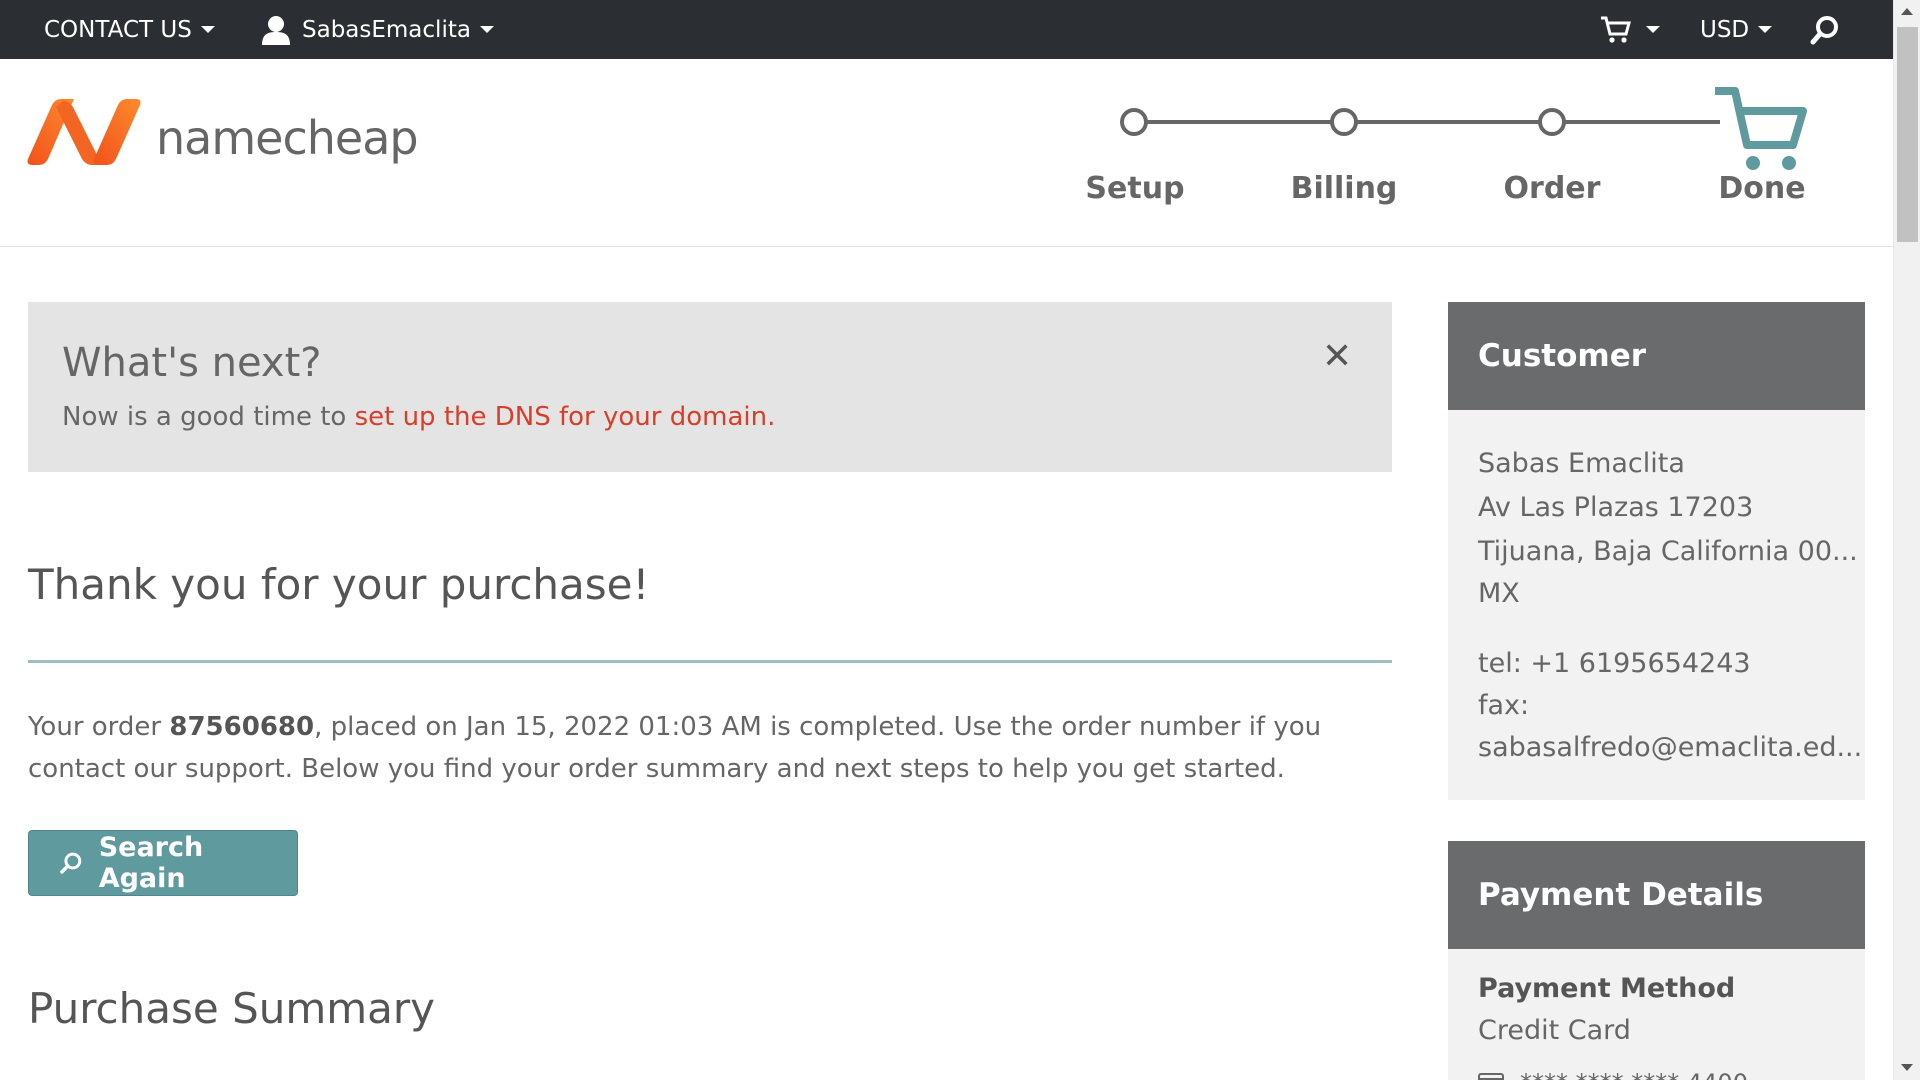 This screenshot has width=1920, height=1080. What do you see at coordinates (192, 363) in the screenshot?
I see `alert-title: What's next?` at bounding box center [192, 363].